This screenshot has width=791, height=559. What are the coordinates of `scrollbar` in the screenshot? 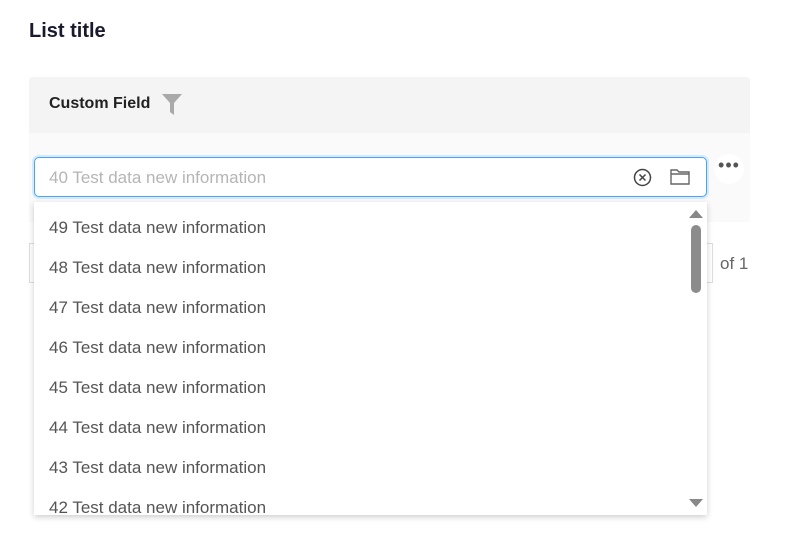 It's located at (696, 358).